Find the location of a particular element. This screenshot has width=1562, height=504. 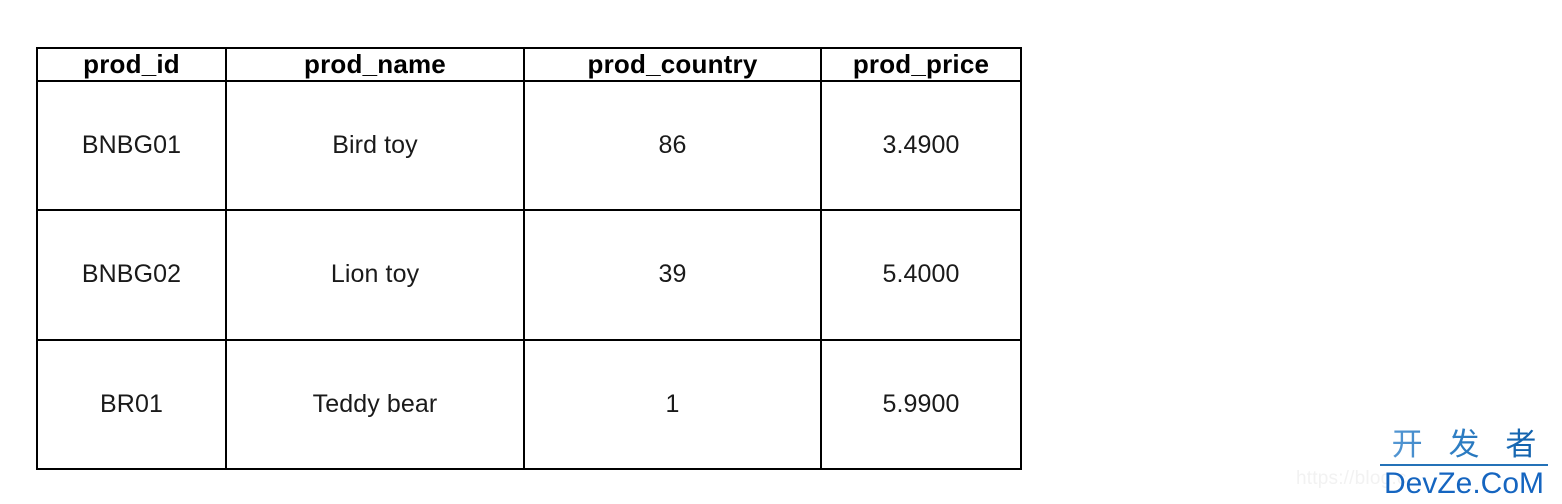

watermark-logo: 开 发 者 DevZe.CoM is located at coordinates (1464, 463).